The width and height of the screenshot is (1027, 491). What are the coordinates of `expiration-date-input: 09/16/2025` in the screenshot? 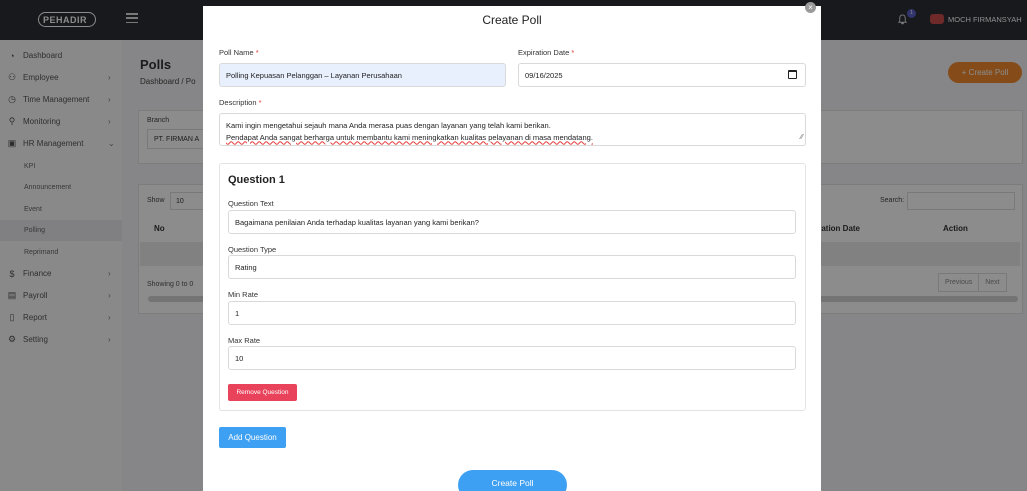 It's located at (662, 75).